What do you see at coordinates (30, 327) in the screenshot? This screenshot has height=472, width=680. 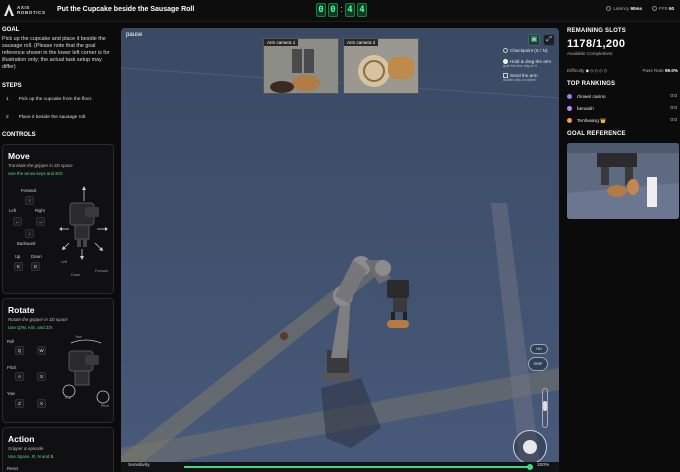 I see `rotate-hint: Use Q/W, A/S, and Z/X` at bounding box center [30, 327].